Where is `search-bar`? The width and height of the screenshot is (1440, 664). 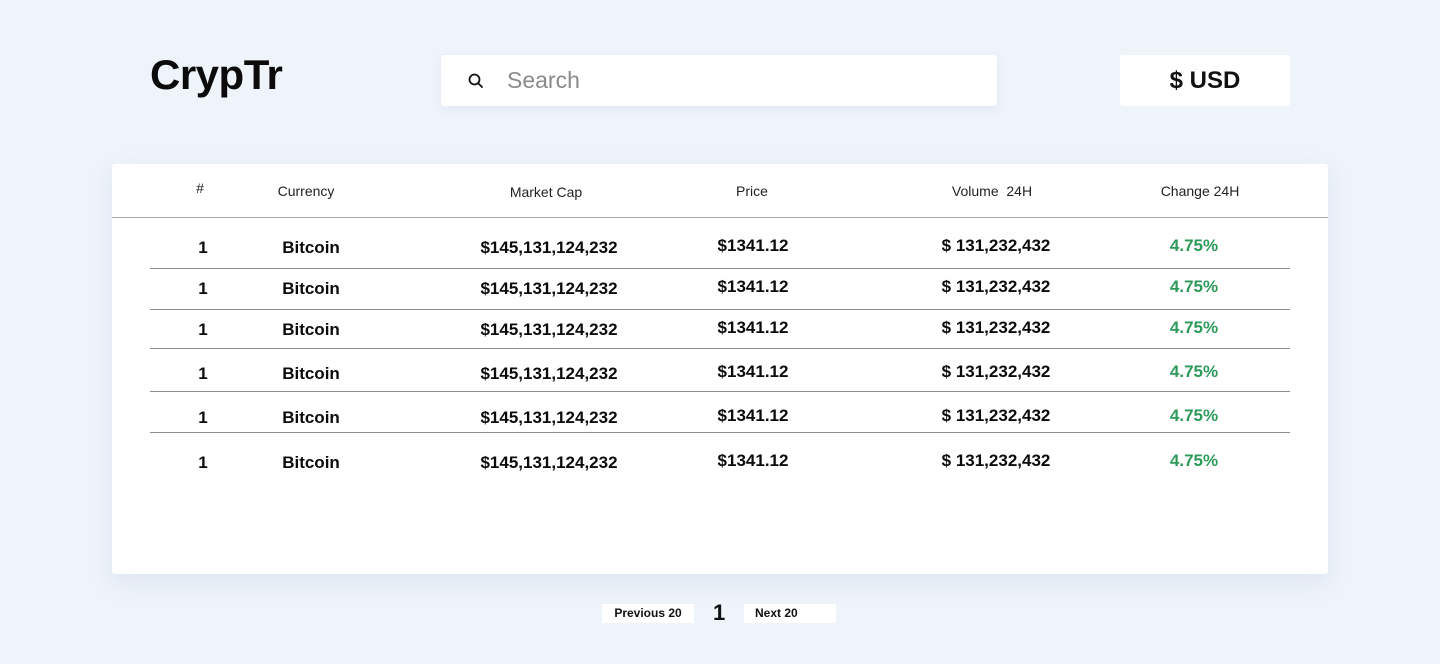
search-bar is located at coordinates (719, 80).